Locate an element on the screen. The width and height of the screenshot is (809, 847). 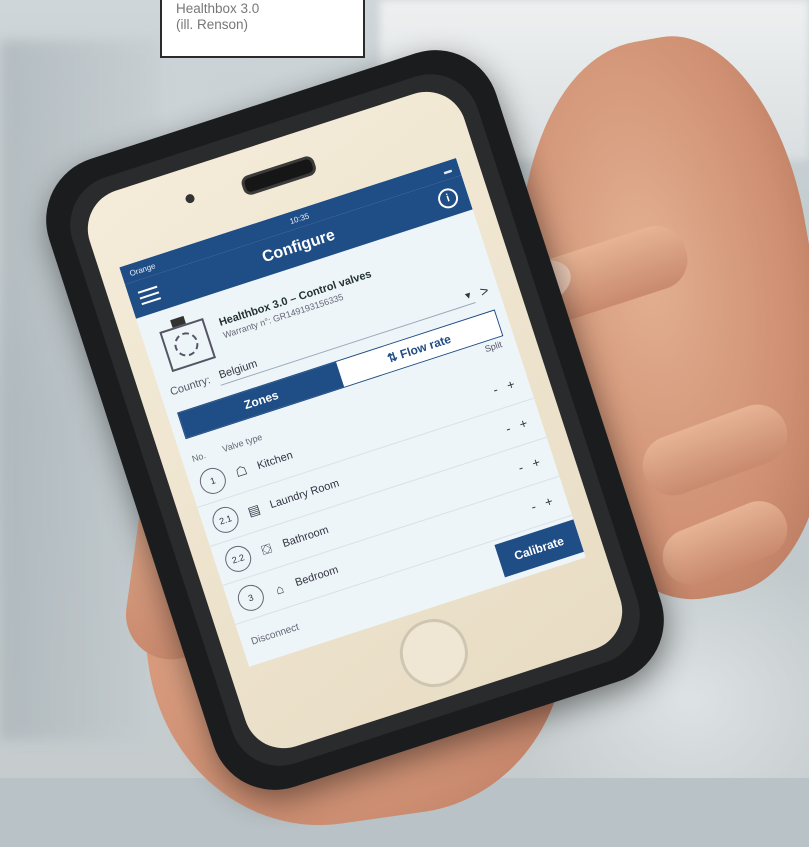
battery-icon: ▬ is located at coordinates (447, 170).